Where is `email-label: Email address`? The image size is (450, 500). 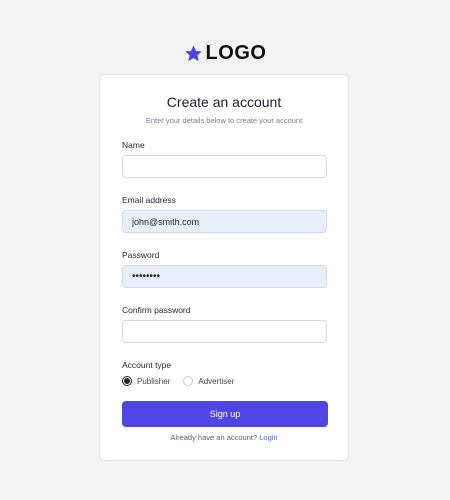
email-label: Email address is located at coordinates (149, 200).